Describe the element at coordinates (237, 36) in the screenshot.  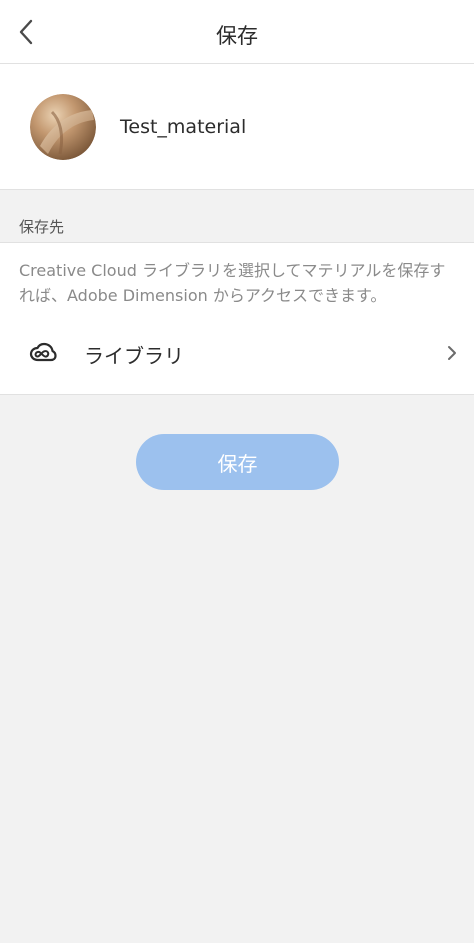
I see `page-title: 保存` at that location.